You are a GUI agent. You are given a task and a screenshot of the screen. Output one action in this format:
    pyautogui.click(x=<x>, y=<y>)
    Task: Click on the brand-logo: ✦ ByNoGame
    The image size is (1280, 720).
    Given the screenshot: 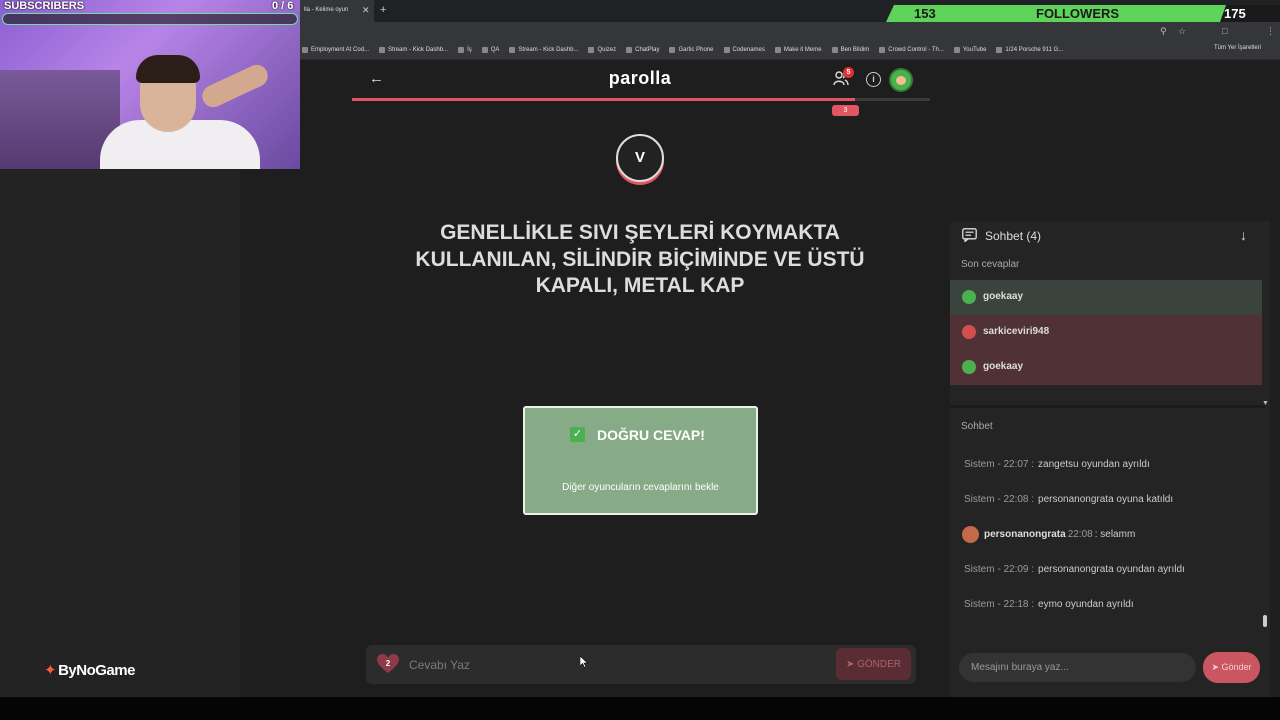 What is the action you would take?
    pyautogui.click(x=89, y=670)
    